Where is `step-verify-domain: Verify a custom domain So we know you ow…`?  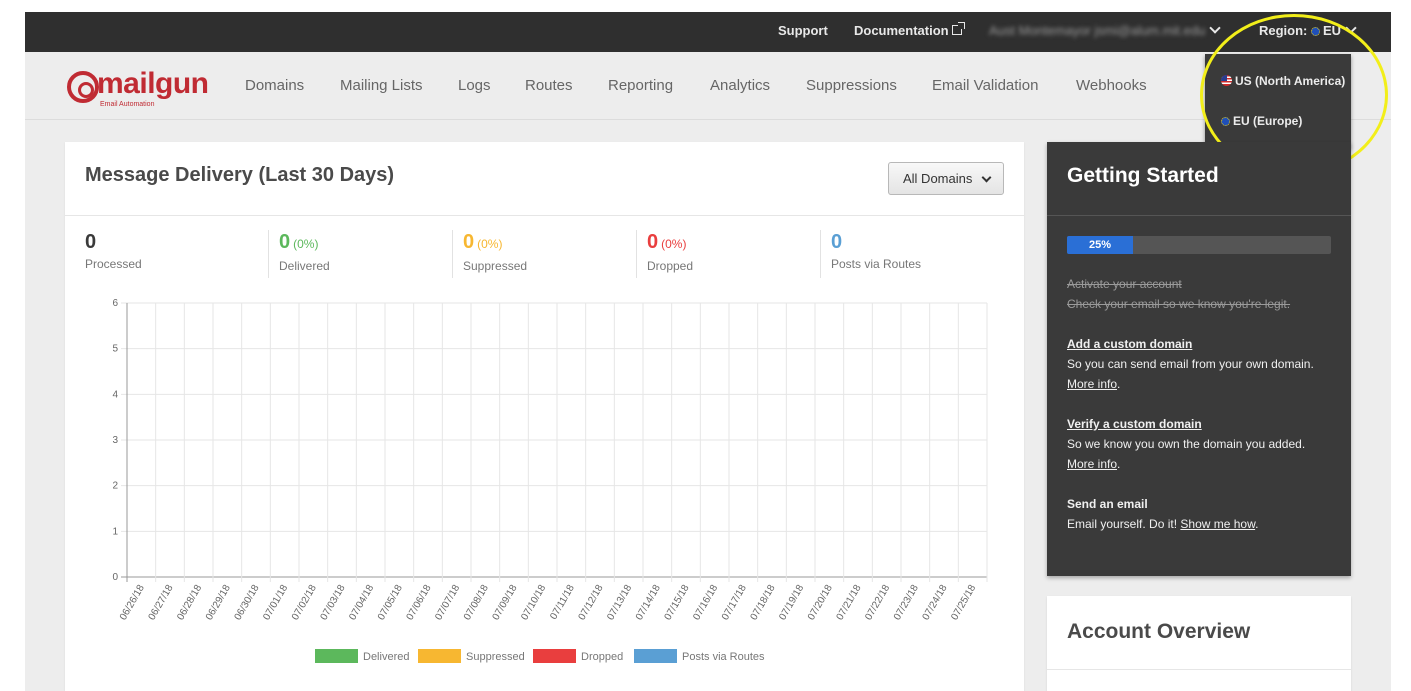 step-verify-domain: Verify a custom domain So we know you ow… is located at coordinates (1202, 444).